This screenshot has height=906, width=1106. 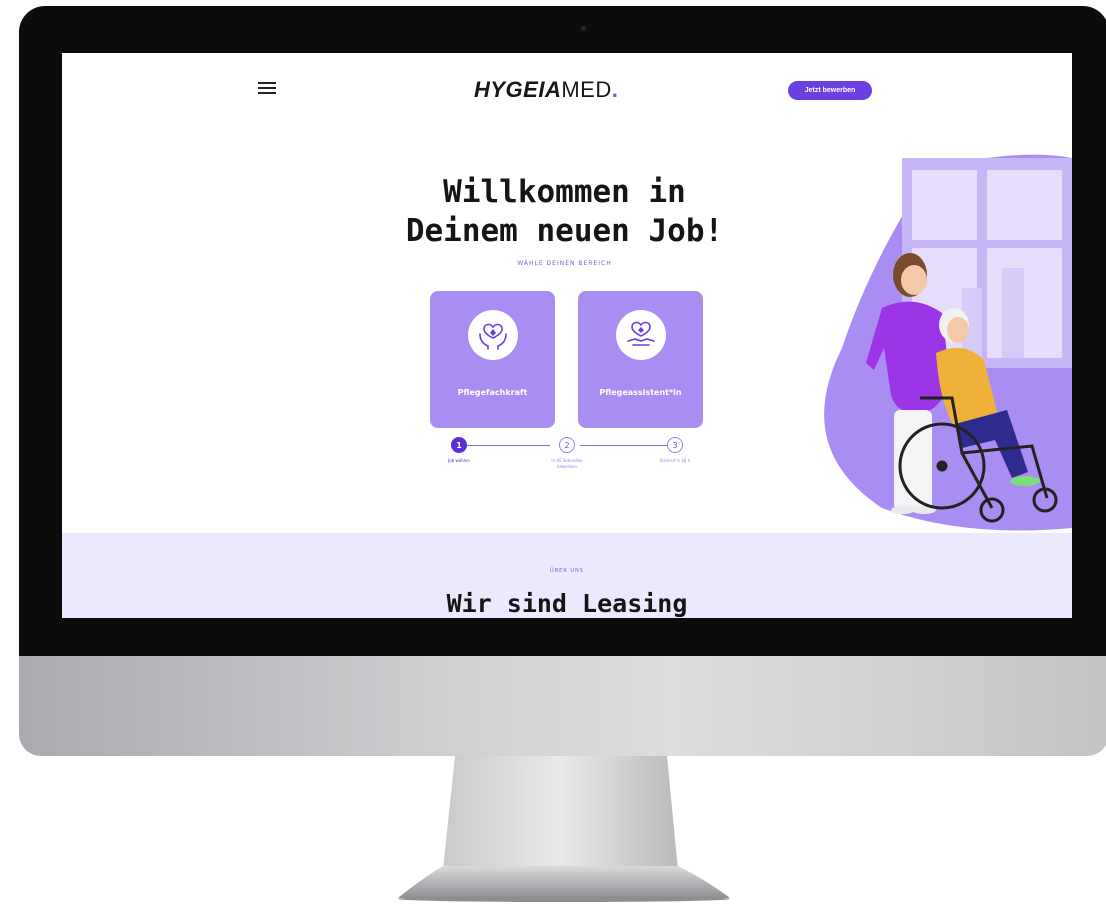 I want to click on caring-hands-heart-icon, so click(x=493, y=335).